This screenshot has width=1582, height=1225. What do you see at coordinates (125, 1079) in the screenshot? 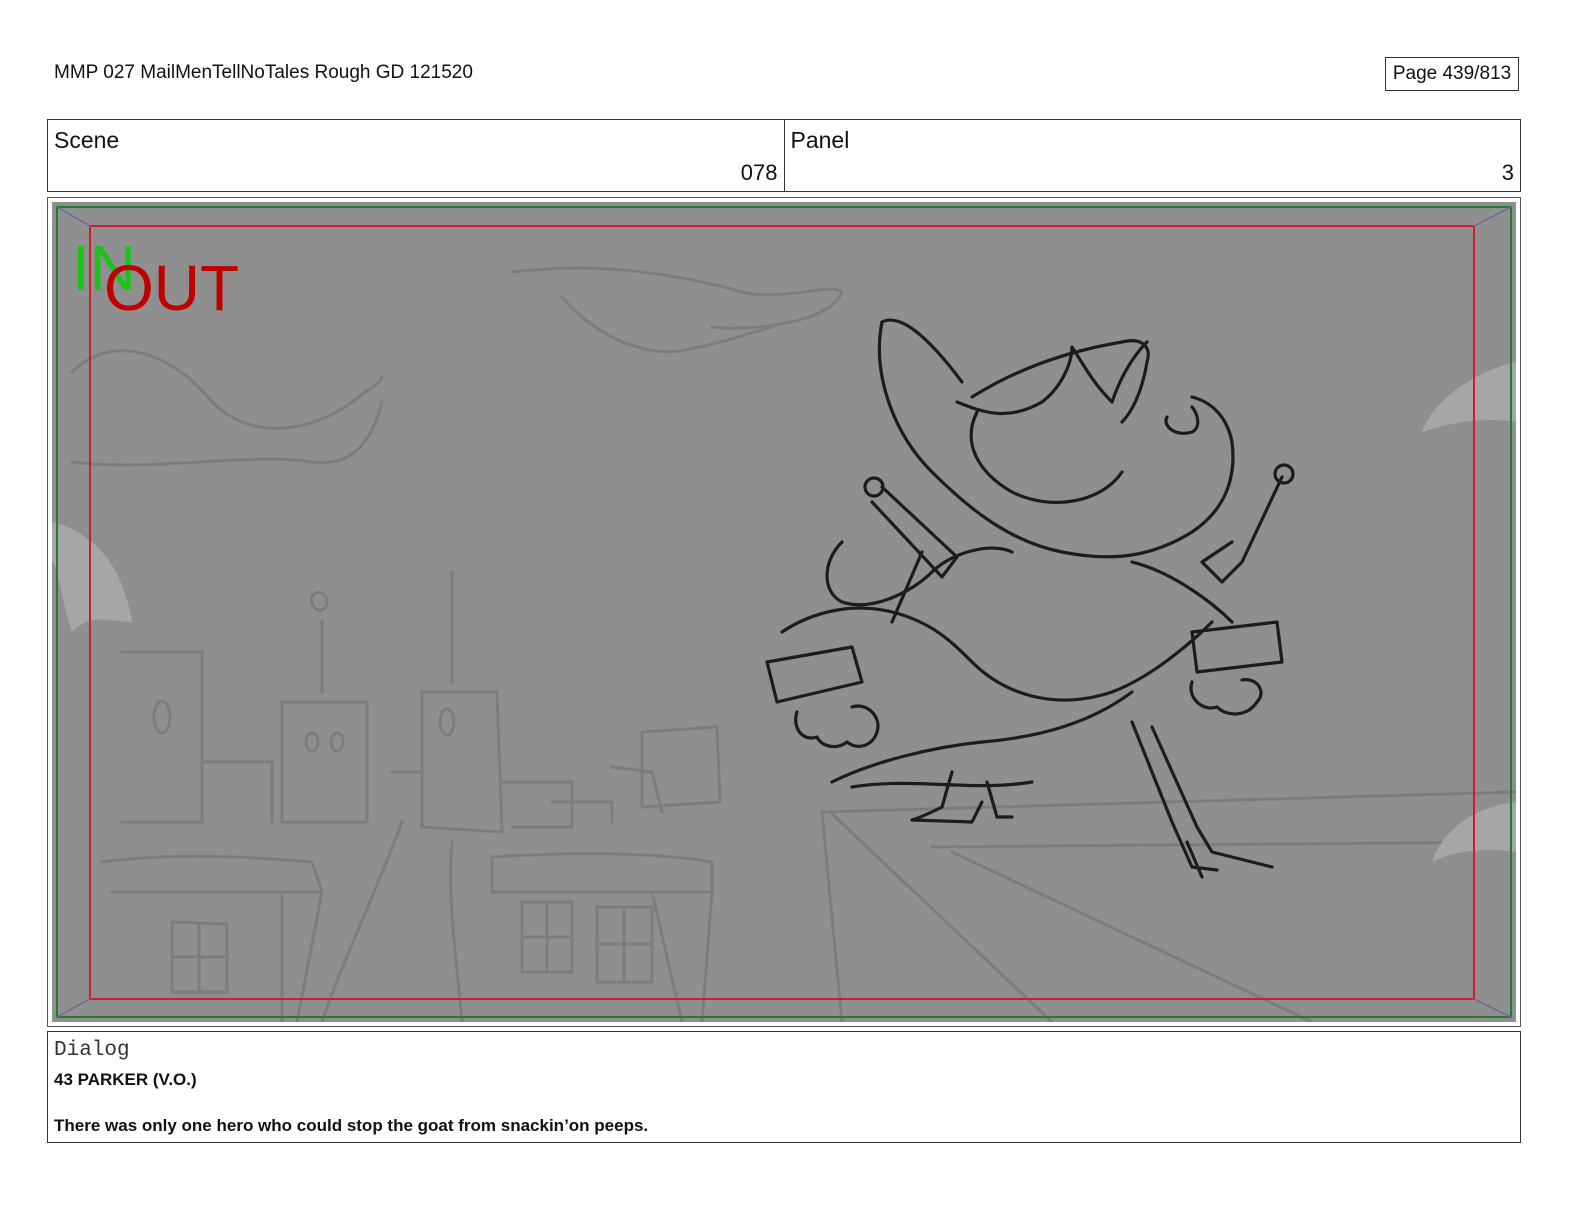
I see `dialog-speaker: 43 PARKER (V.O.)` at bounding box center [125, 1079].